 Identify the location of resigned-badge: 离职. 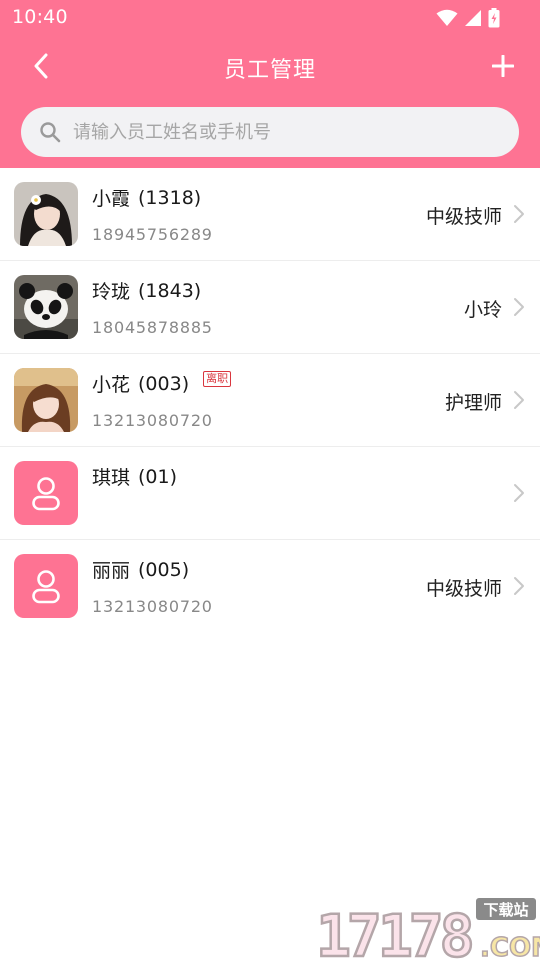
(217, 378).